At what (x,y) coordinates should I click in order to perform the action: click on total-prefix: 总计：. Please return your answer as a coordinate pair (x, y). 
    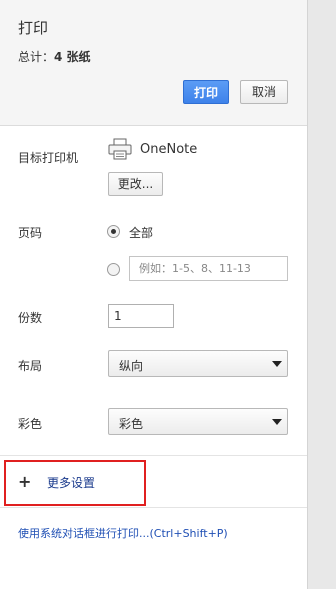
    Looking at the image, I should click on (36, 57).